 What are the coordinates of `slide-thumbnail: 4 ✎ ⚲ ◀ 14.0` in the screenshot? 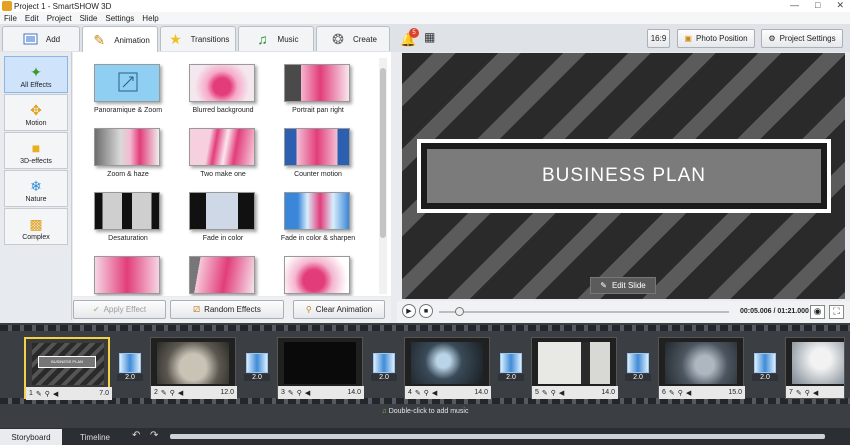 It's located at (447, 368).